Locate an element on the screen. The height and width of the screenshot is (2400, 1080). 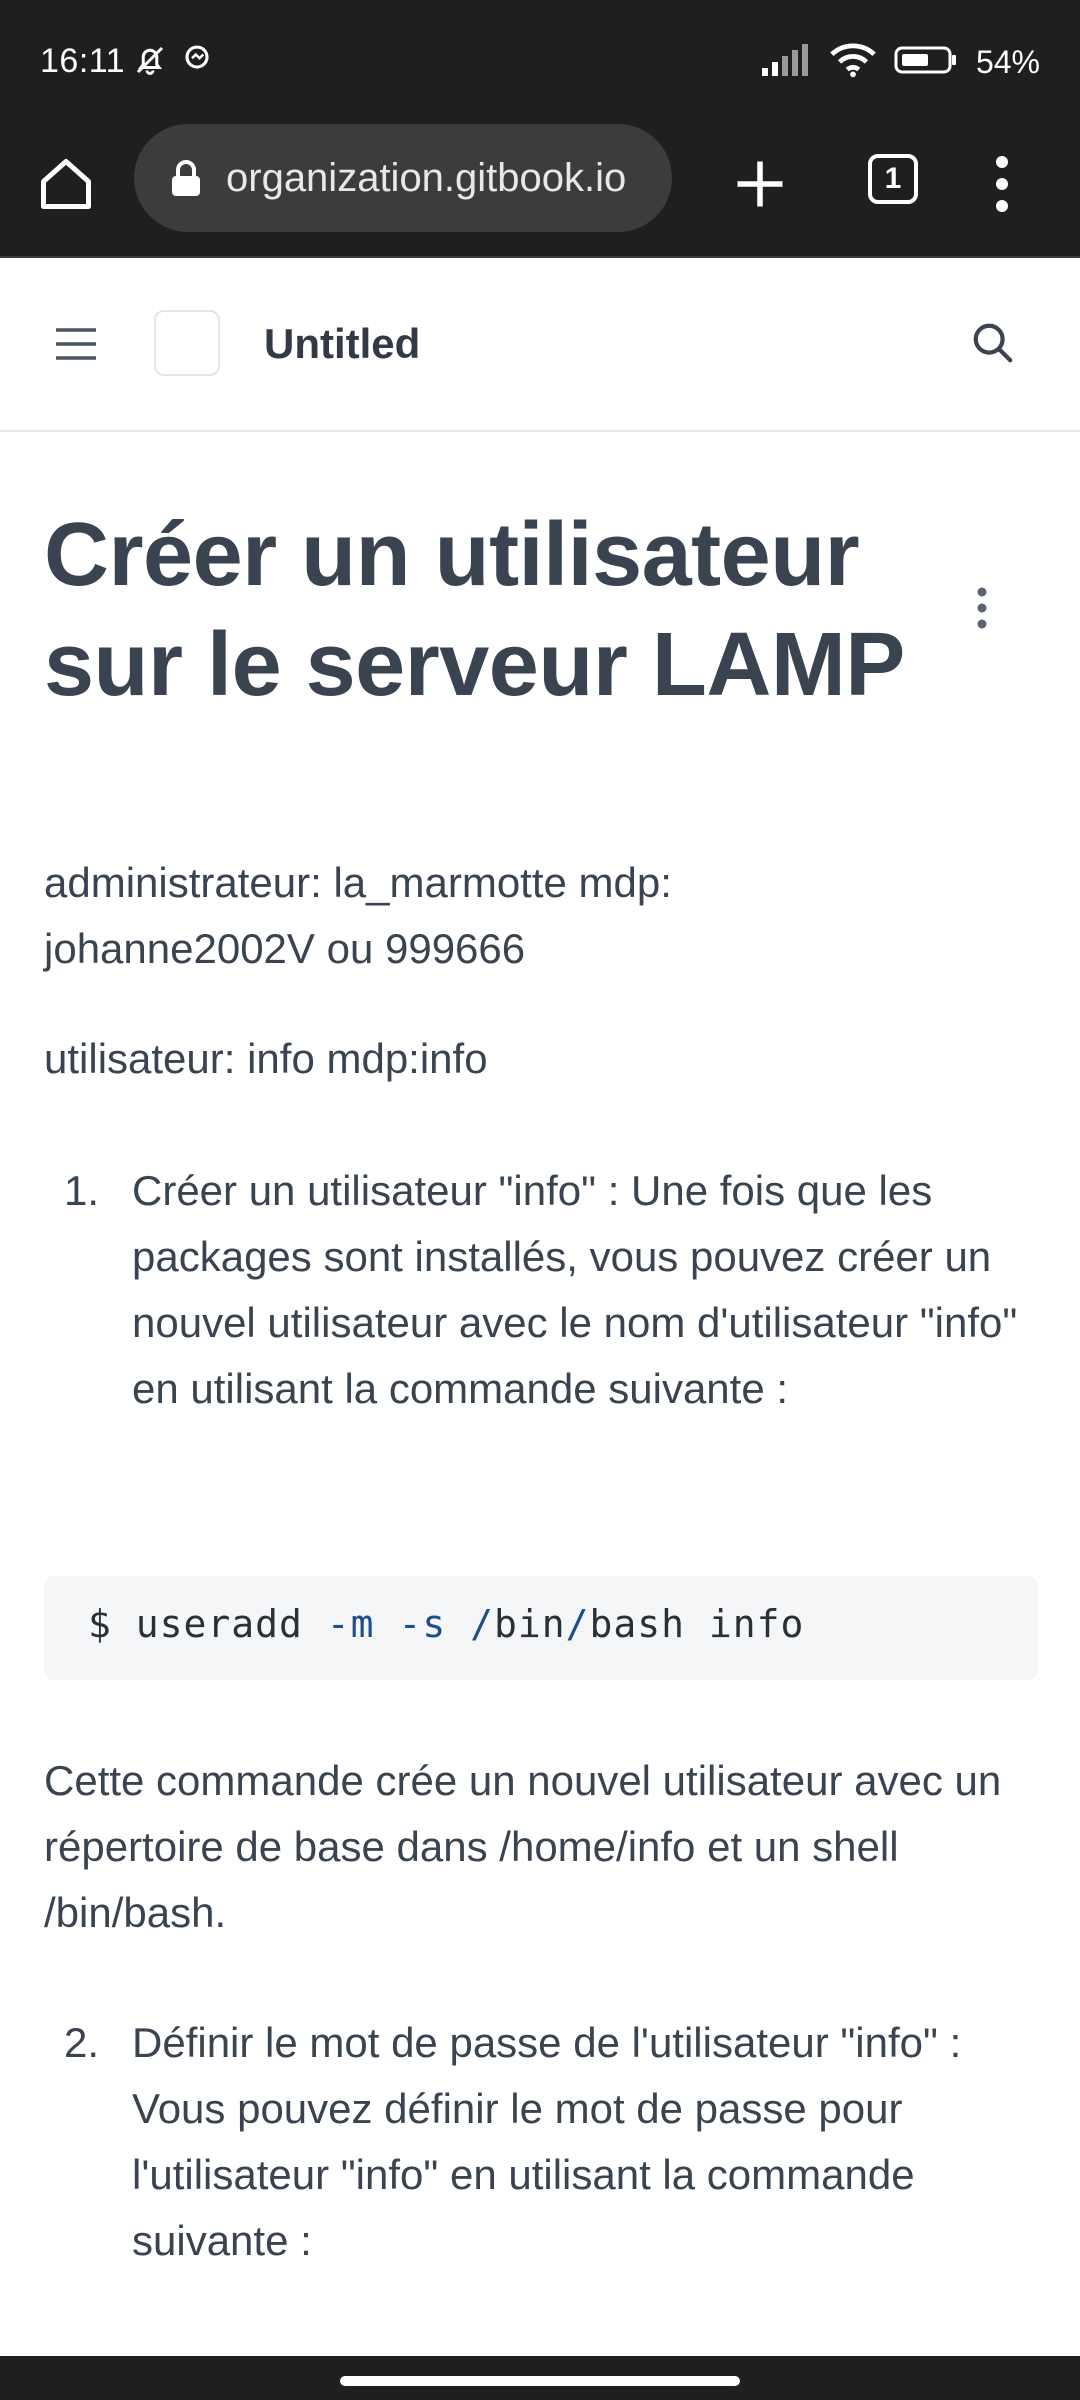
wifi-icon is located at coordinates (853, 62).